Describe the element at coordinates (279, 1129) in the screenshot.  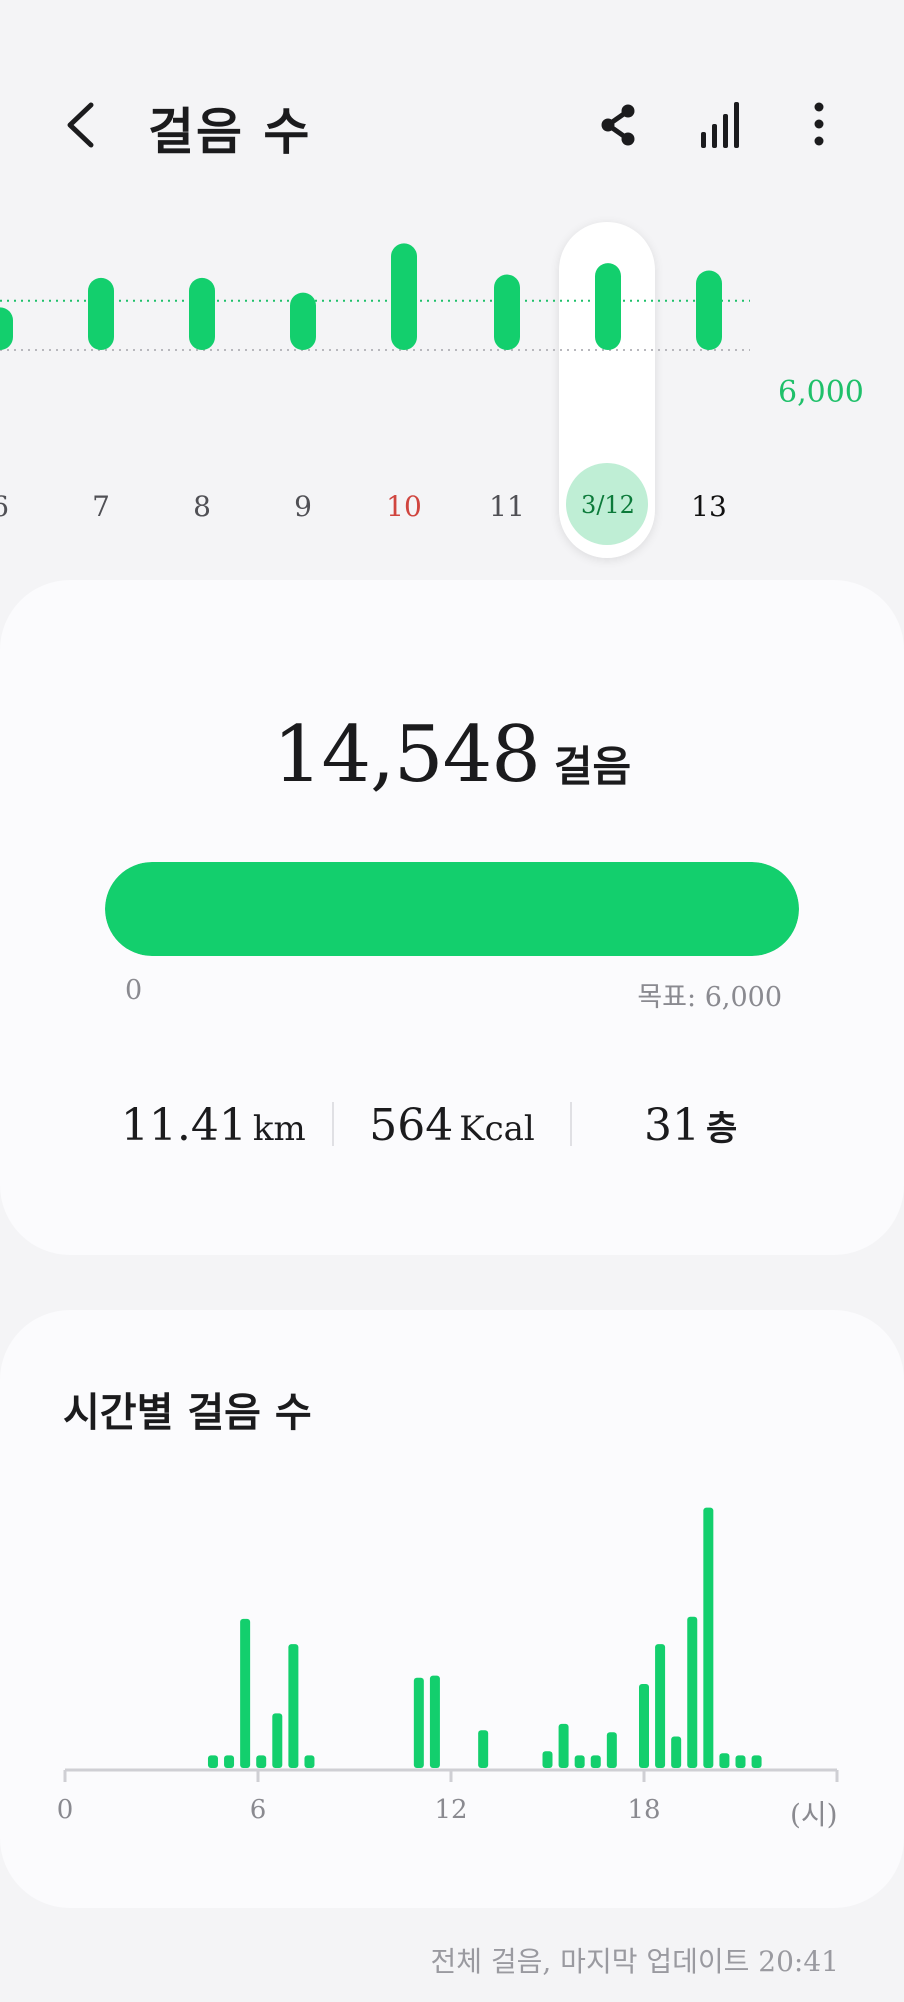
I see `distance-unit: km` at that location.